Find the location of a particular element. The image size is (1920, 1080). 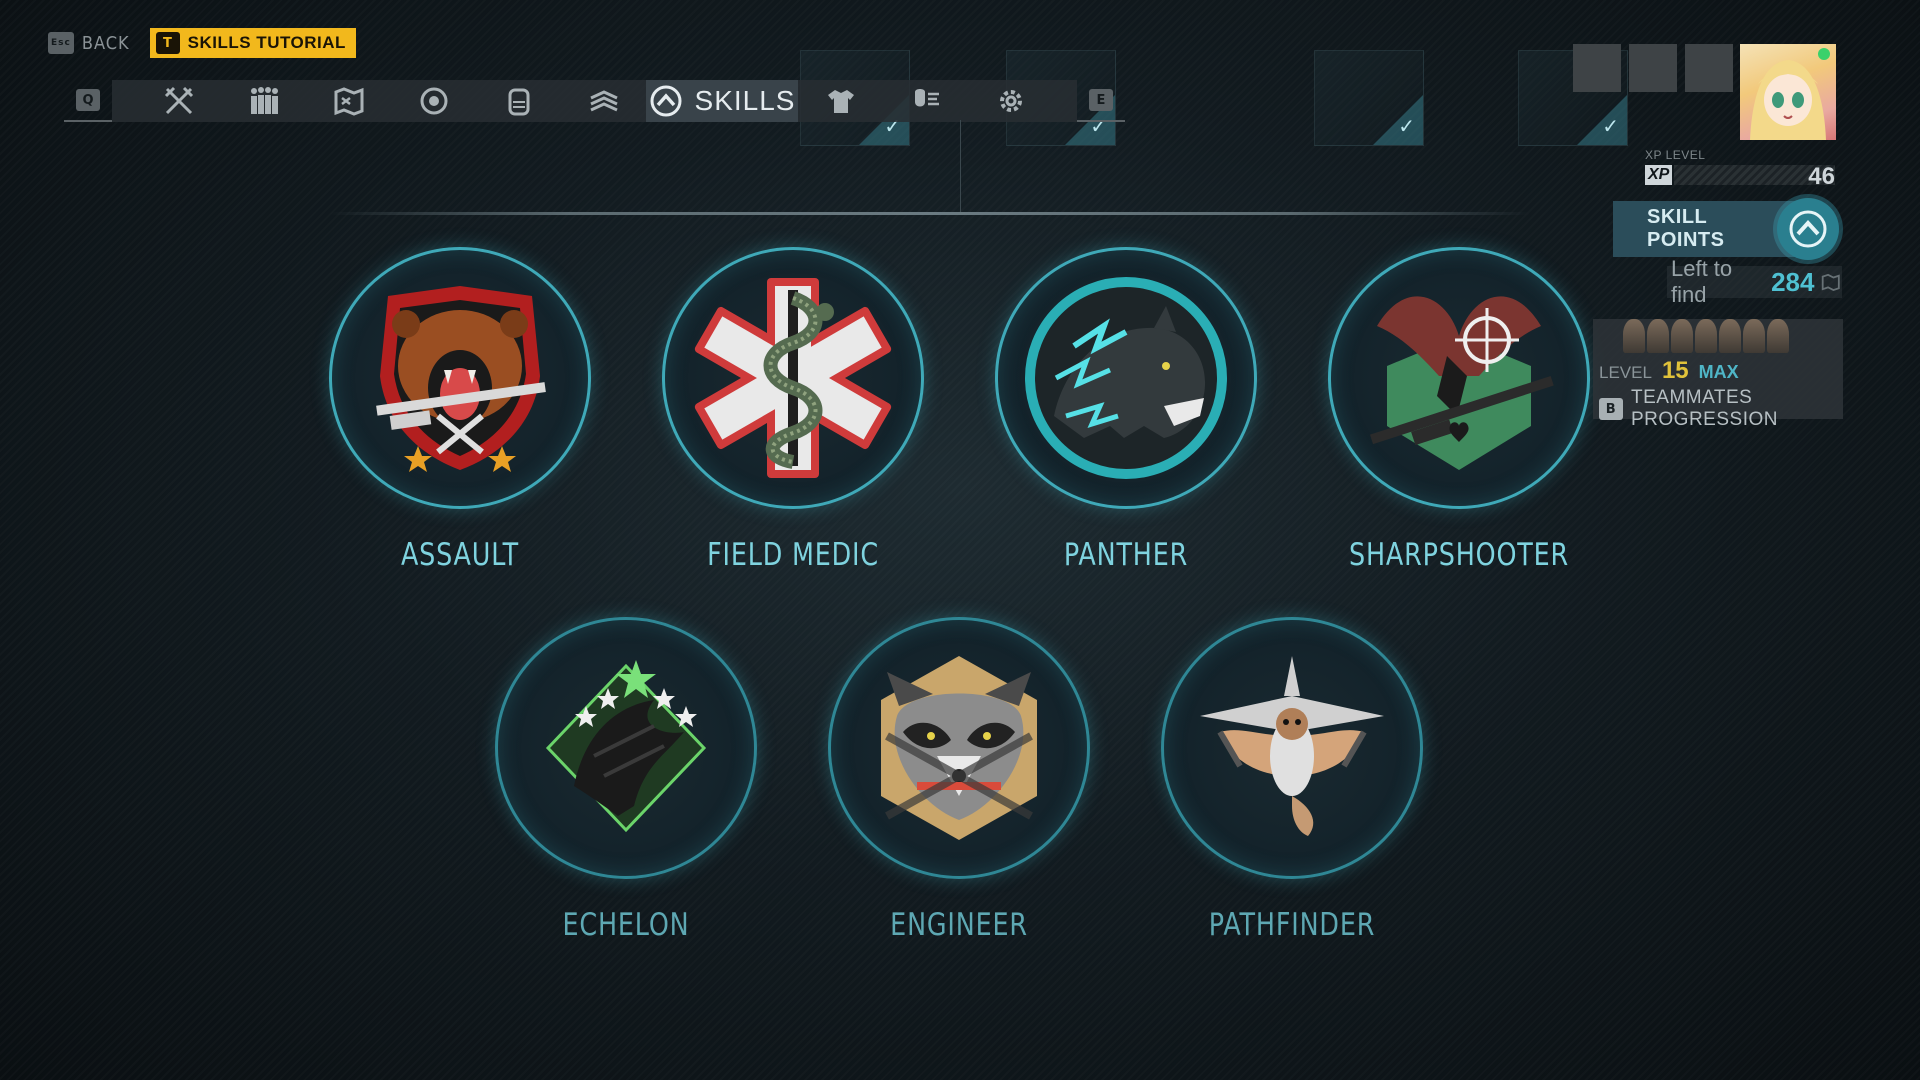

settings-icon is located at coordinates (1010, 101).